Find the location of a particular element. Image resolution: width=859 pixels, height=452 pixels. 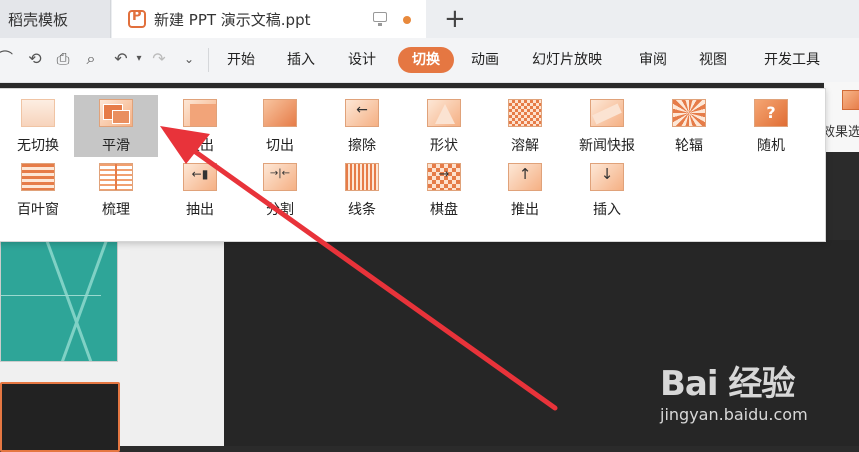

transition-split: 分割 is located at coordinates (280, 190).